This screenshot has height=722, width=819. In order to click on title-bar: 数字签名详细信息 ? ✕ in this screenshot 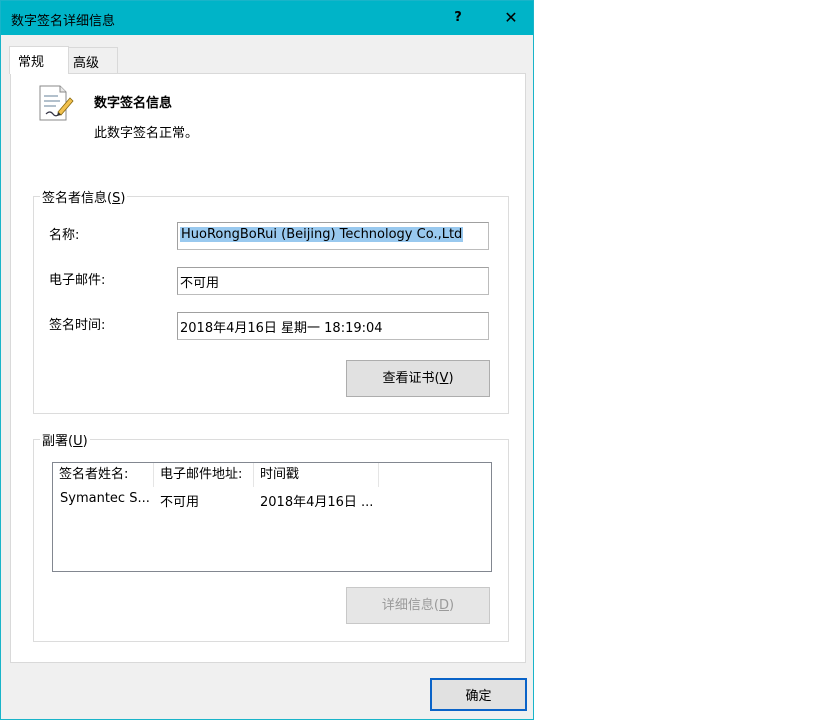, I will do `click(267, 18)`.